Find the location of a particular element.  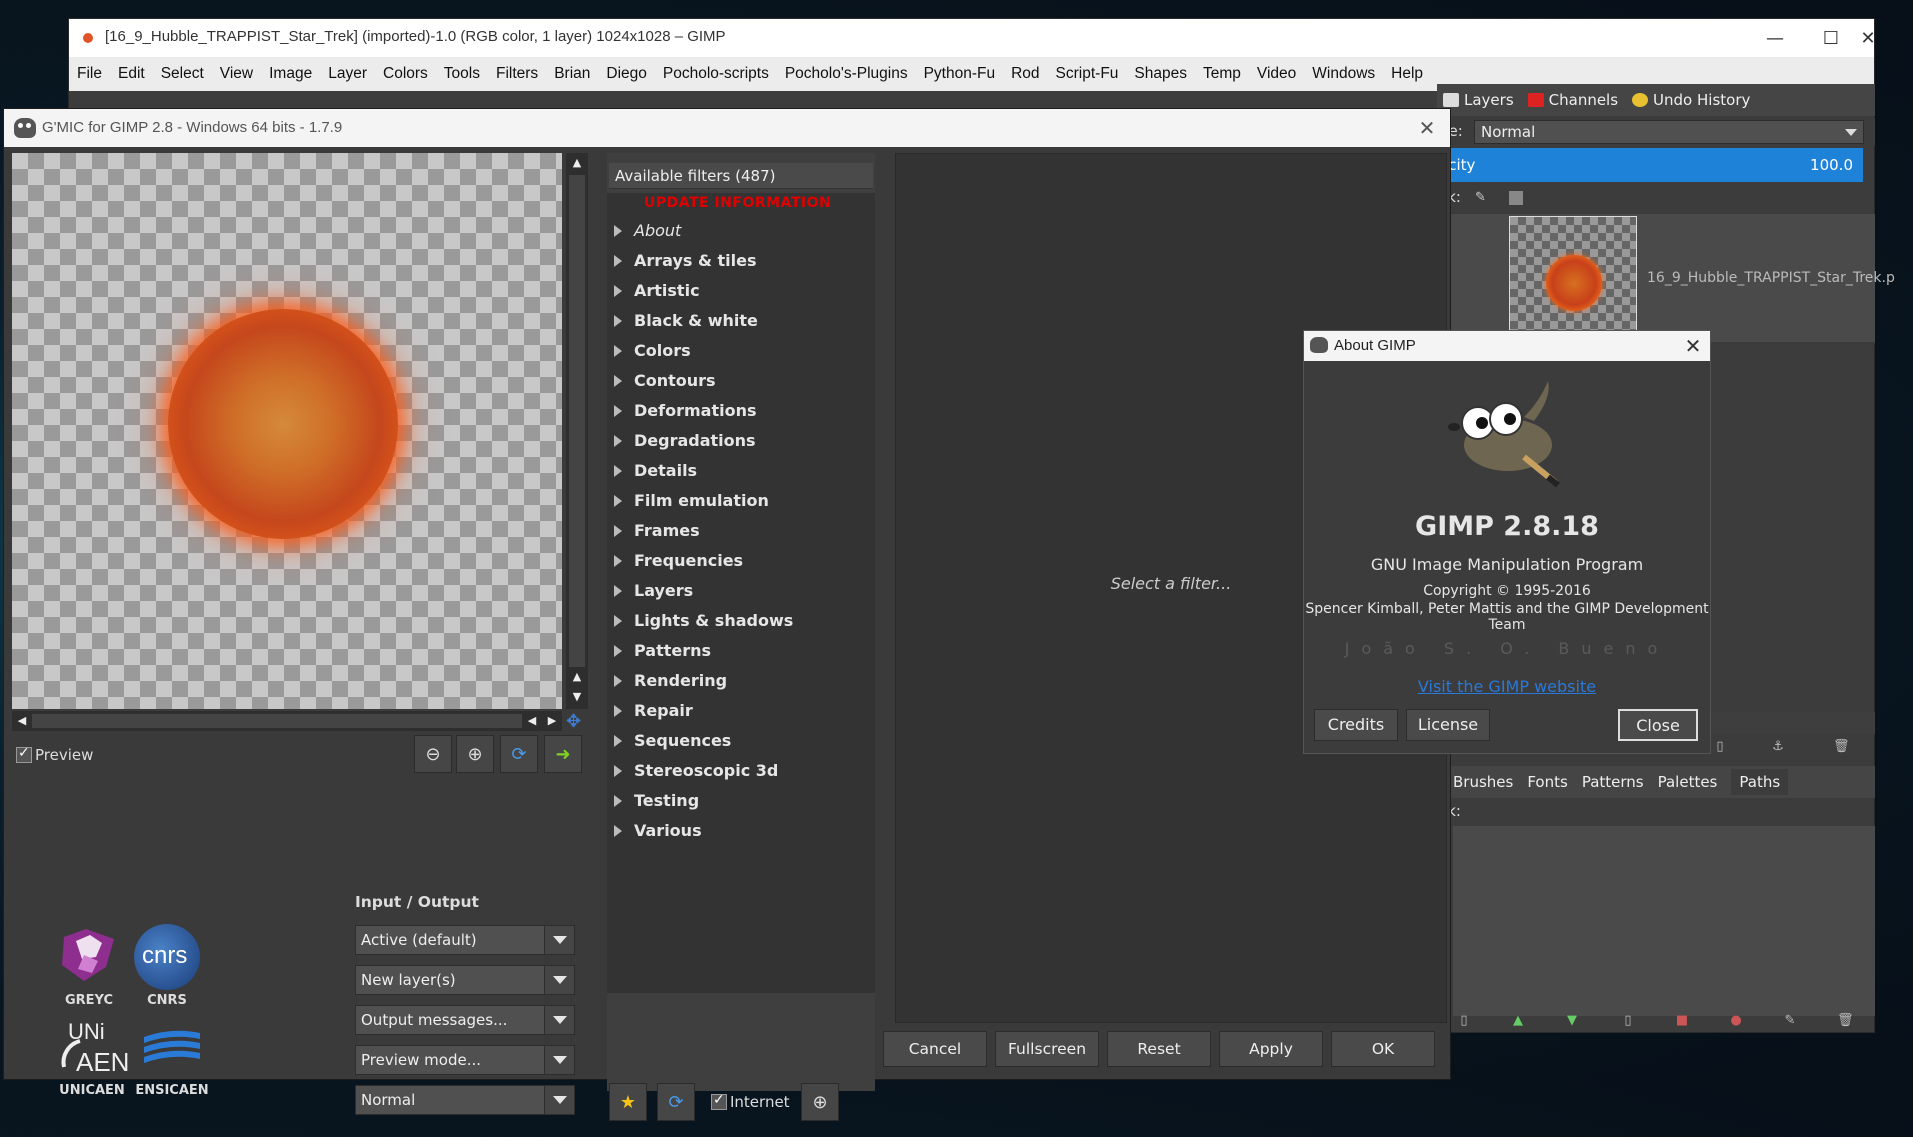

filter-category-arrays-tiles: Arrays & tiles is located at coordinates (741, 261).